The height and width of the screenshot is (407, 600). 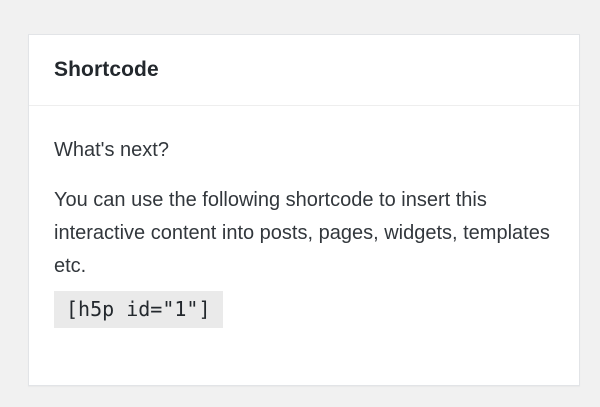 I want to click on panel-title: Shortcode, so click(x=106, y=69).